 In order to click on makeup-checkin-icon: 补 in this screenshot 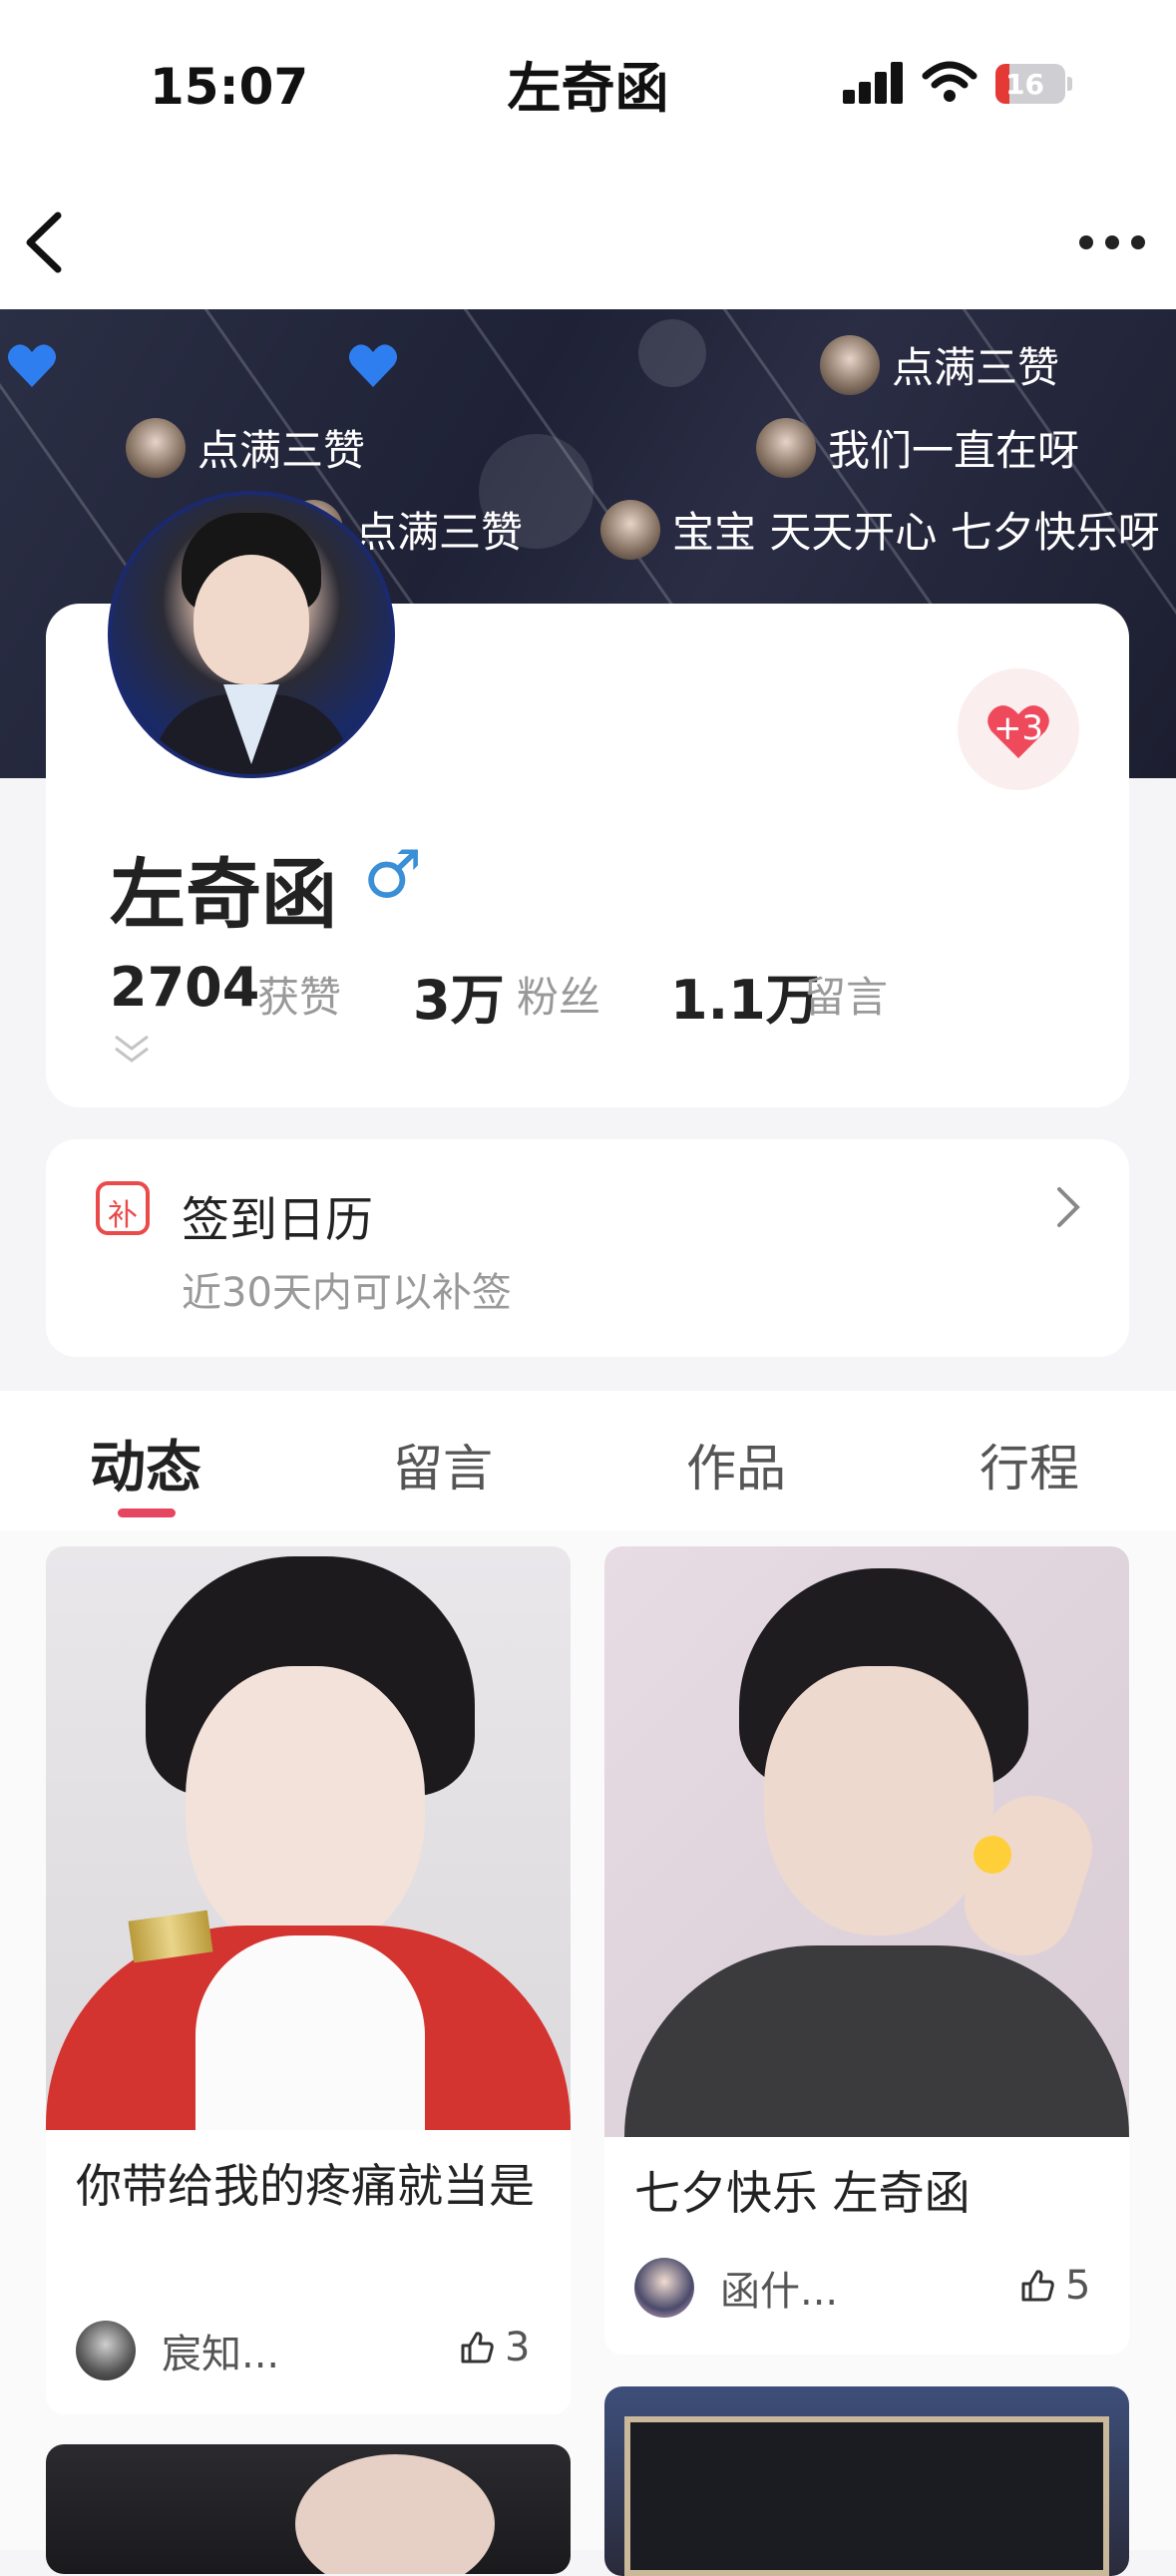, I will do `click(123, 1208)`.